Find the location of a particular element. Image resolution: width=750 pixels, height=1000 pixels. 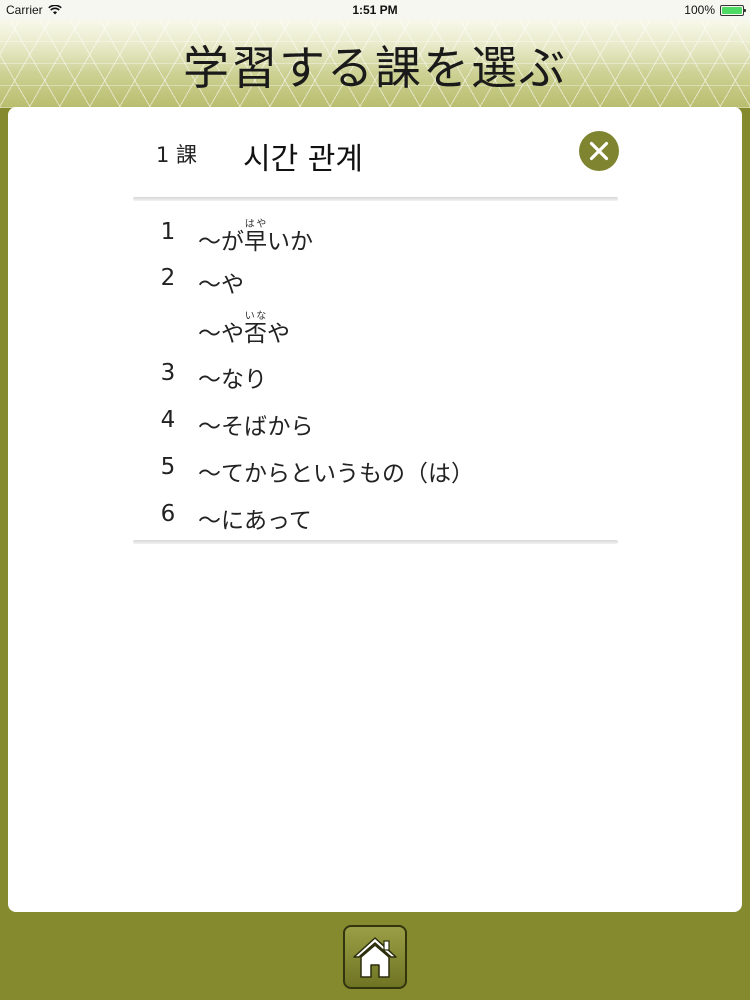

home-button is located at coordinates (375, 957).